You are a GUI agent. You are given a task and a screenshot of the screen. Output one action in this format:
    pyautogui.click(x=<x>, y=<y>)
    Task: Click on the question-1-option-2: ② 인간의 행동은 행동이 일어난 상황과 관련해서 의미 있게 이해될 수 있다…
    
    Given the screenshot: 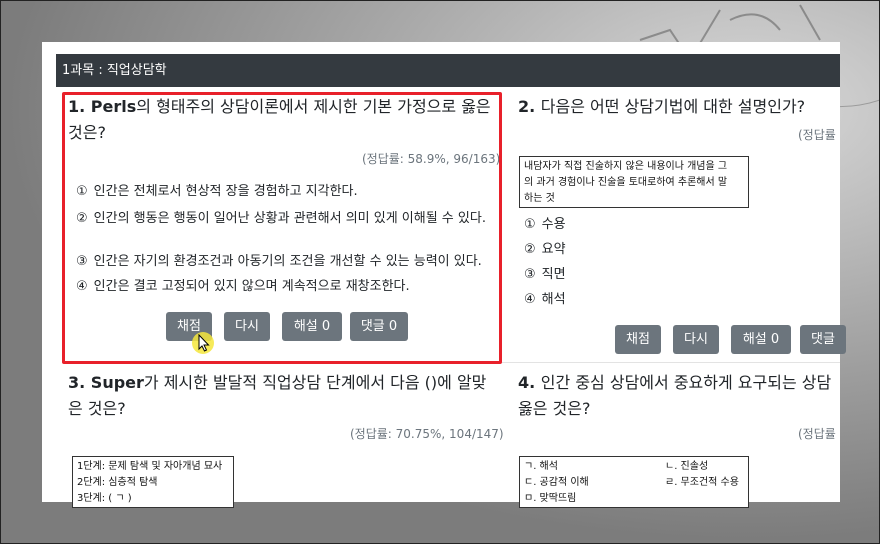 What is the action you would take?
    pyautogui.click(x=281, y=216)
    